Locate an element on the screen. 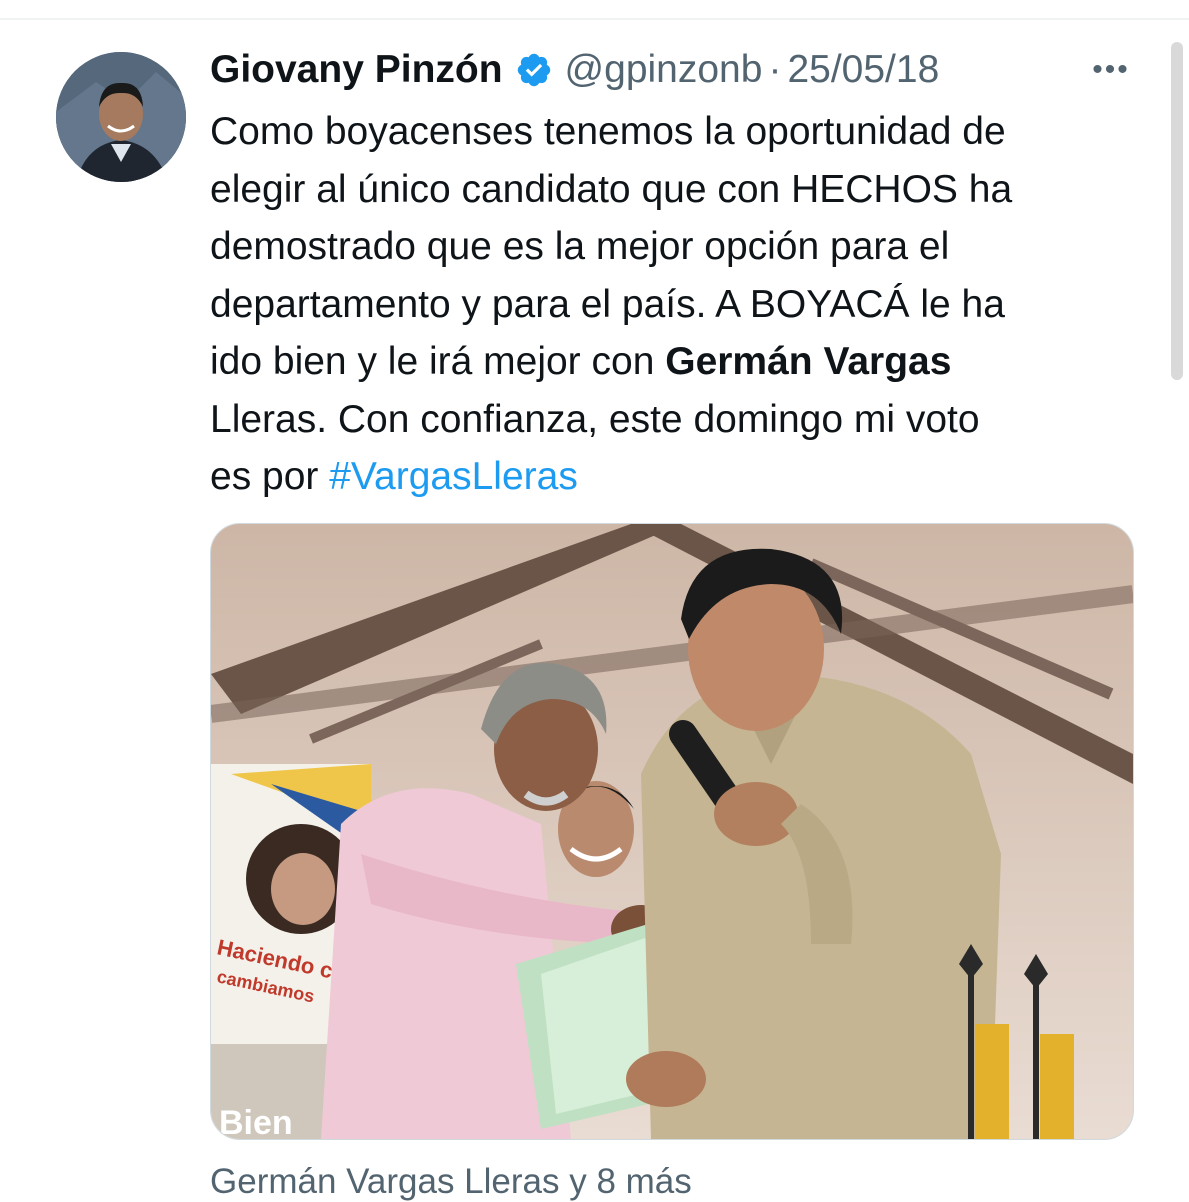  verified-badge-icon is located at coordinates (534, 70).